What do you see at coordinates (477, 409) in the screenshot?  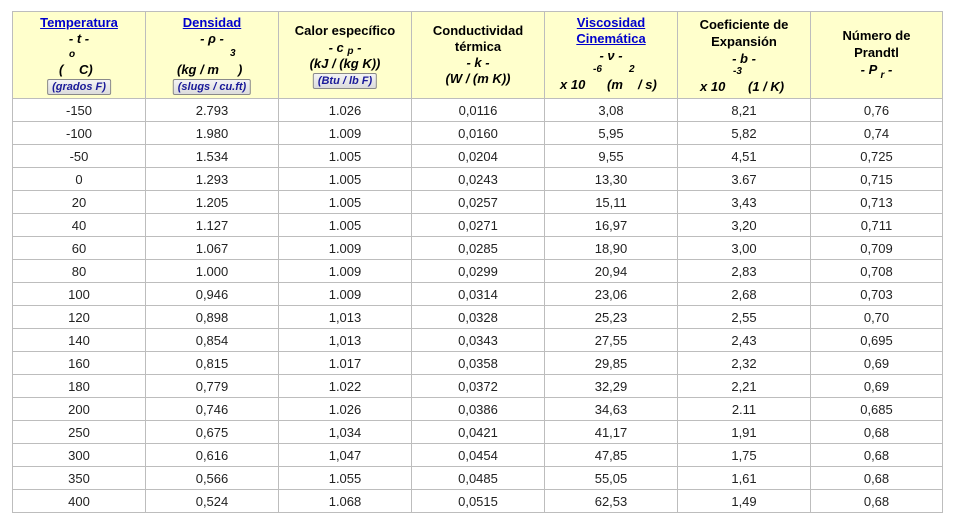 I see `table-row: 200 0,746 1.026 0,0386 34,63 2.11 0,685` at bounding box center [477, 409].